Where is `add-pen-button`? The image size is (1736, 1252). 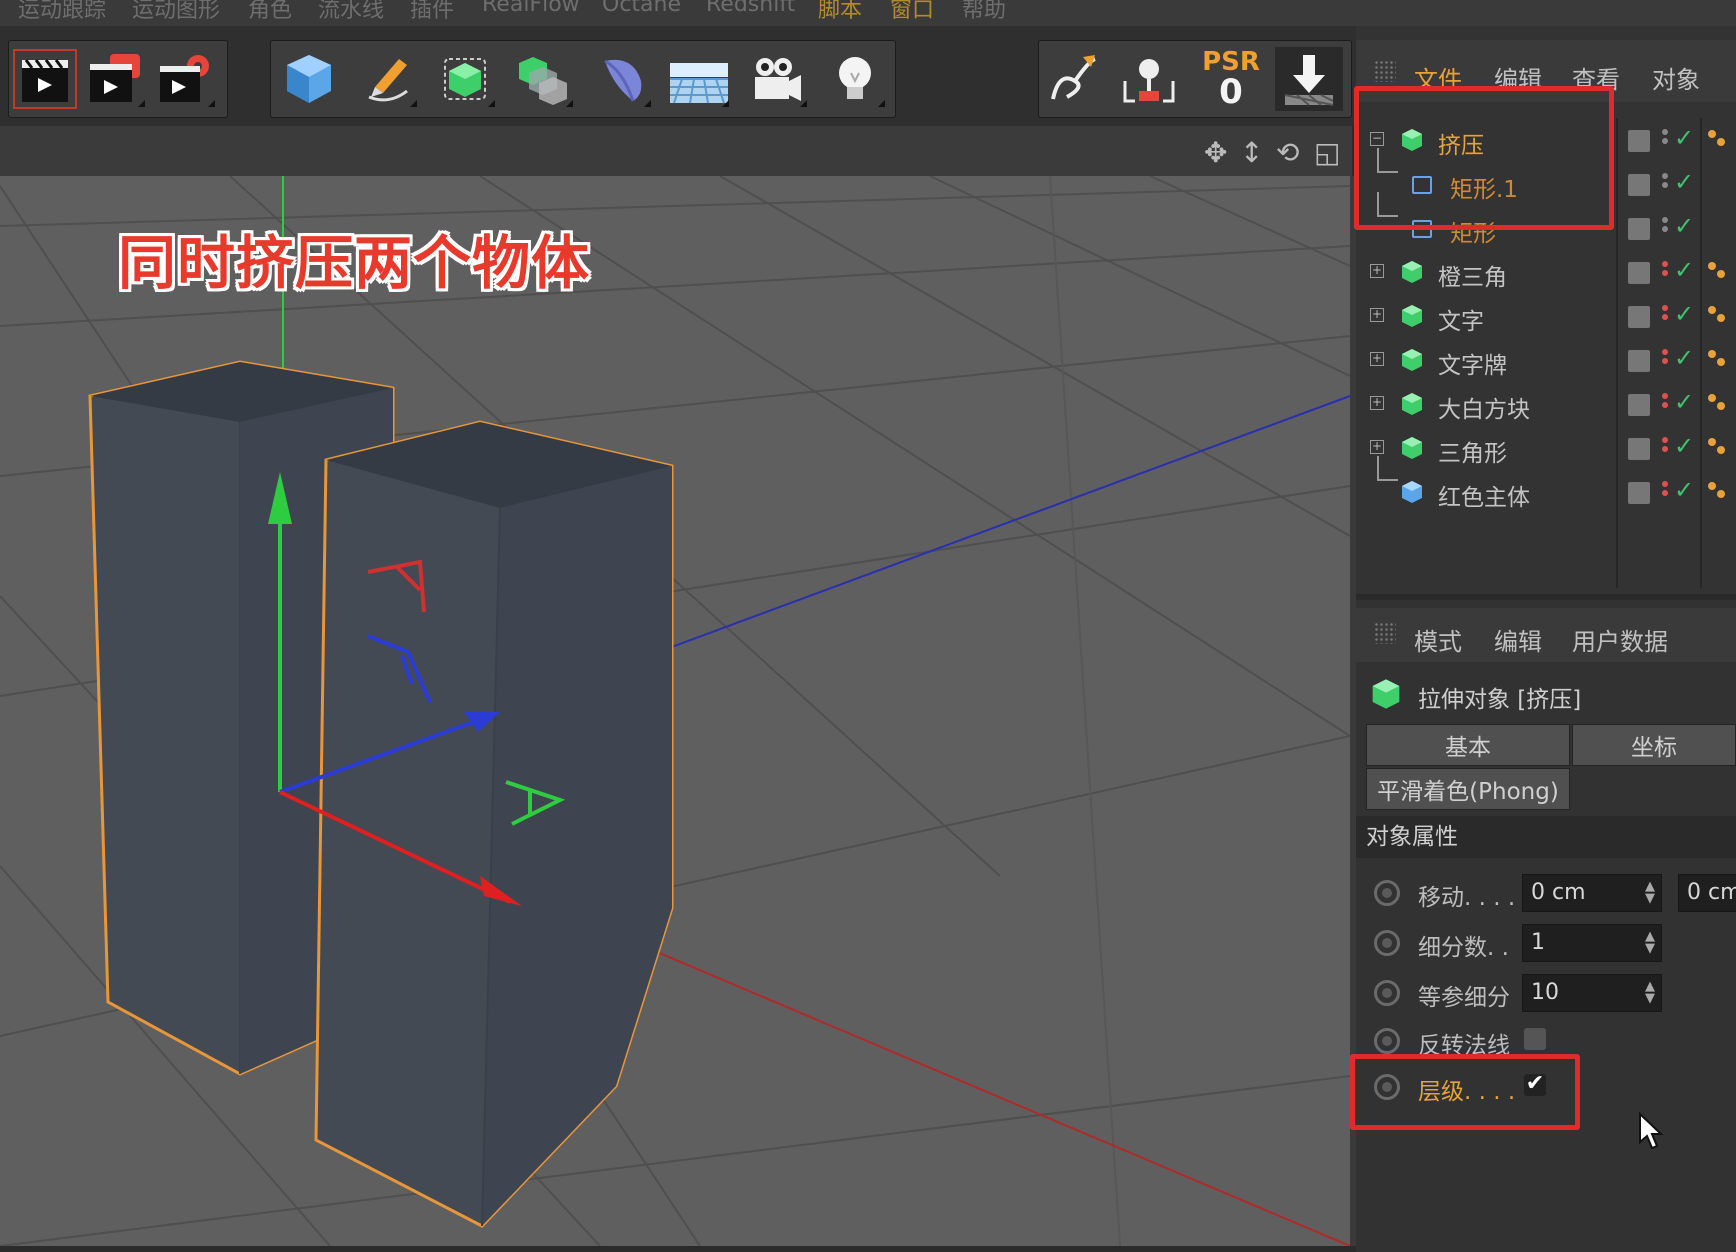
add-pen-button is located at coordinates (387, 79).